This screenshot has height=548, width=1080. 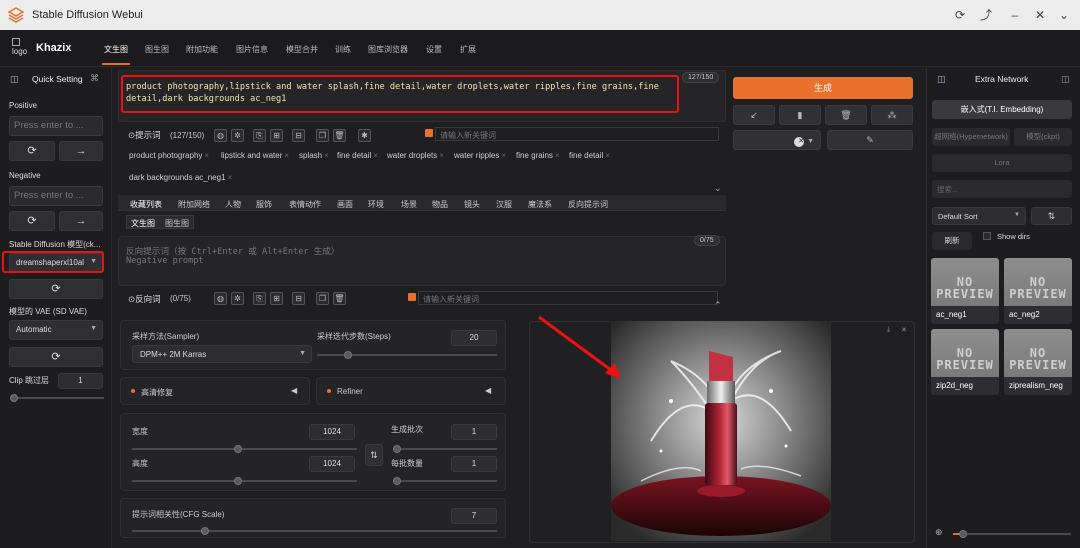 I want to click on hires-fix-accordion: 高清修复 ◀, so click(x=215, y=391).